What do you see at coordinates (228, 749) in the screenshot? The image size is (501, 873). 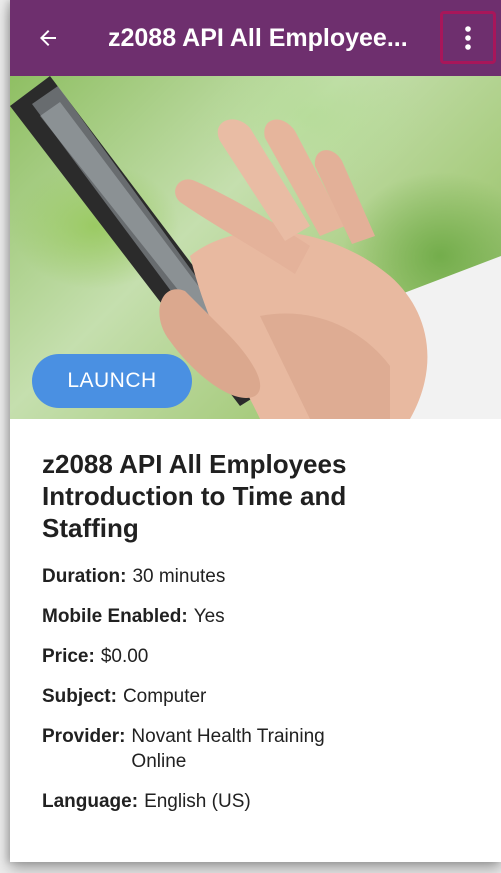 I see `field-value: Novant Health Training Online` at bounding box center [228, 749].